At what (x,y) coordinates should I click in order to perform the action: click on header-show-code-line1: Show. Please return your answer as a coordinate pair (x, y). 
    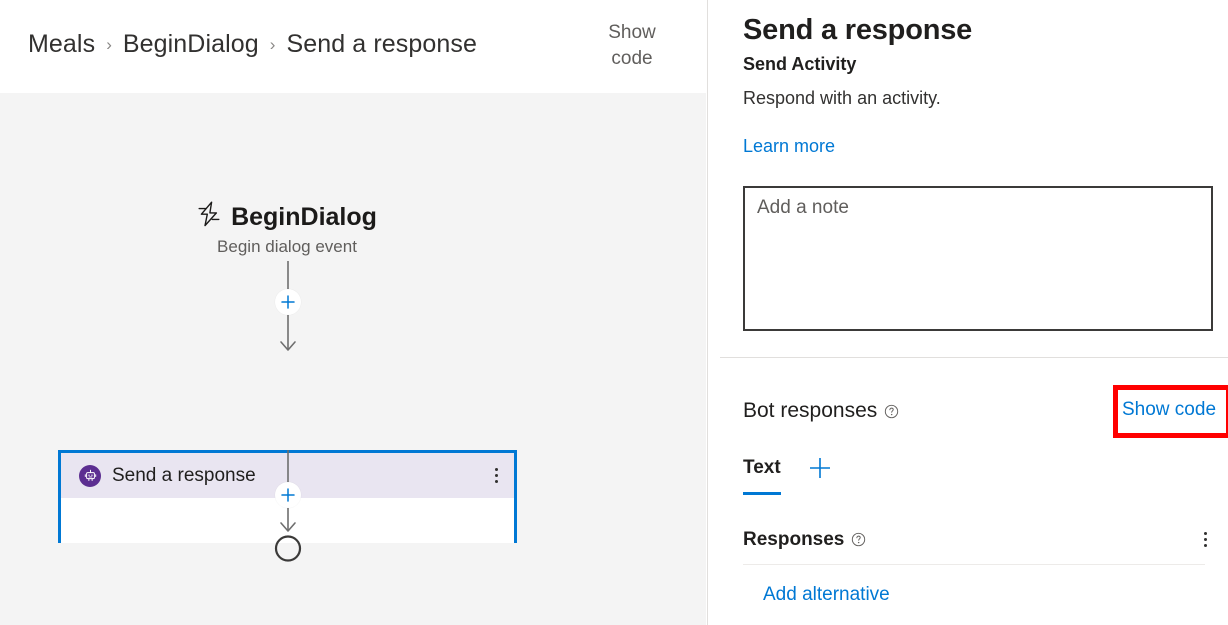
    Looking at the image, I should click on (632, 32).